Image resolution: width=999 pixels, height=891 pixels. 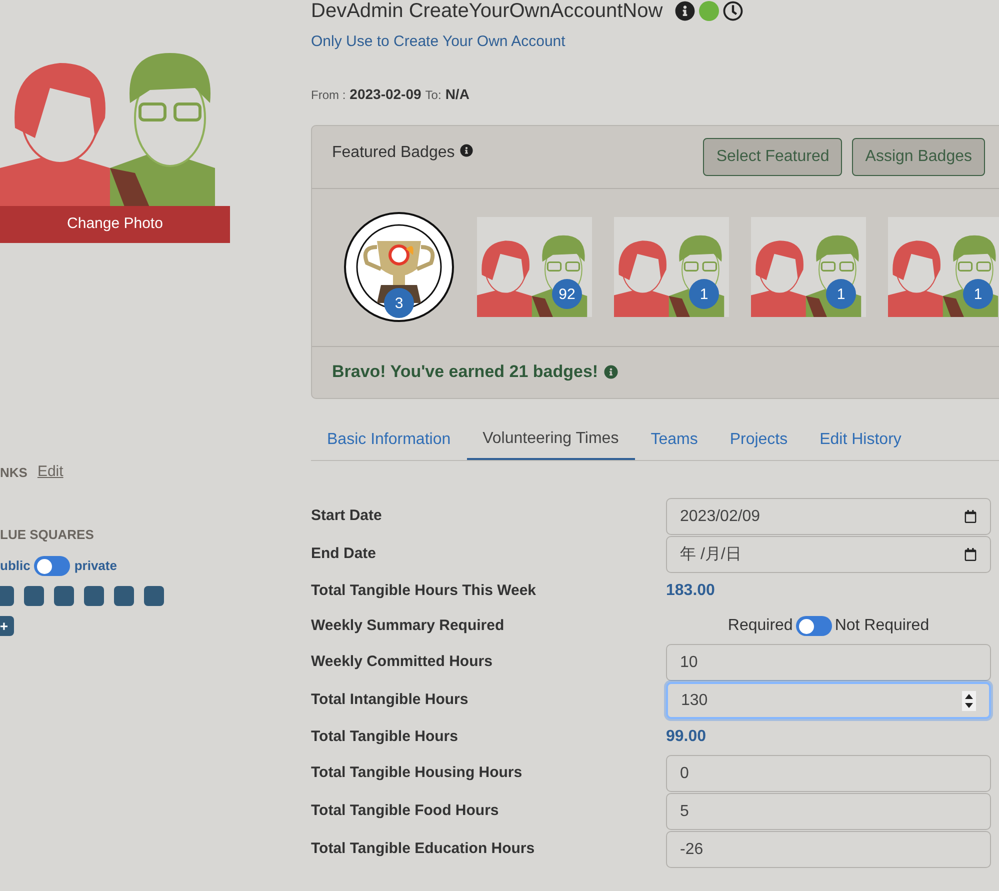 What do you see at coordinates (423, 849) in the screenshot?
I see `field-label: Total Tangible Education Hours` at bounding box center [423, 849].